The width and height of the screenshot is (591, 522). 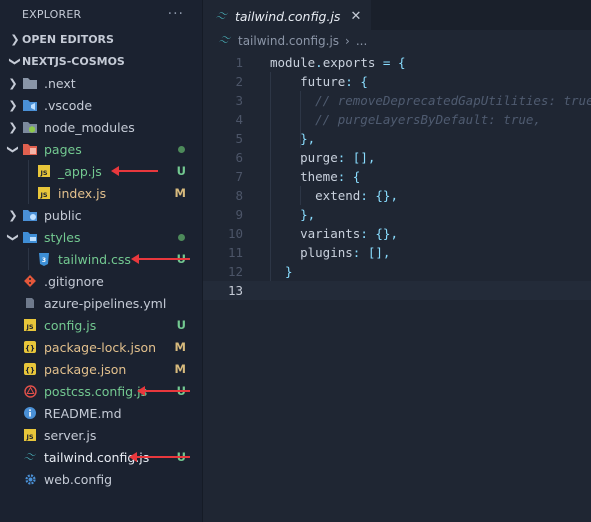 What do you see at coordinates (397, 233) in the screenshot?
I see `code-line: 10 variants: {},` at bounding box center [397, 233].